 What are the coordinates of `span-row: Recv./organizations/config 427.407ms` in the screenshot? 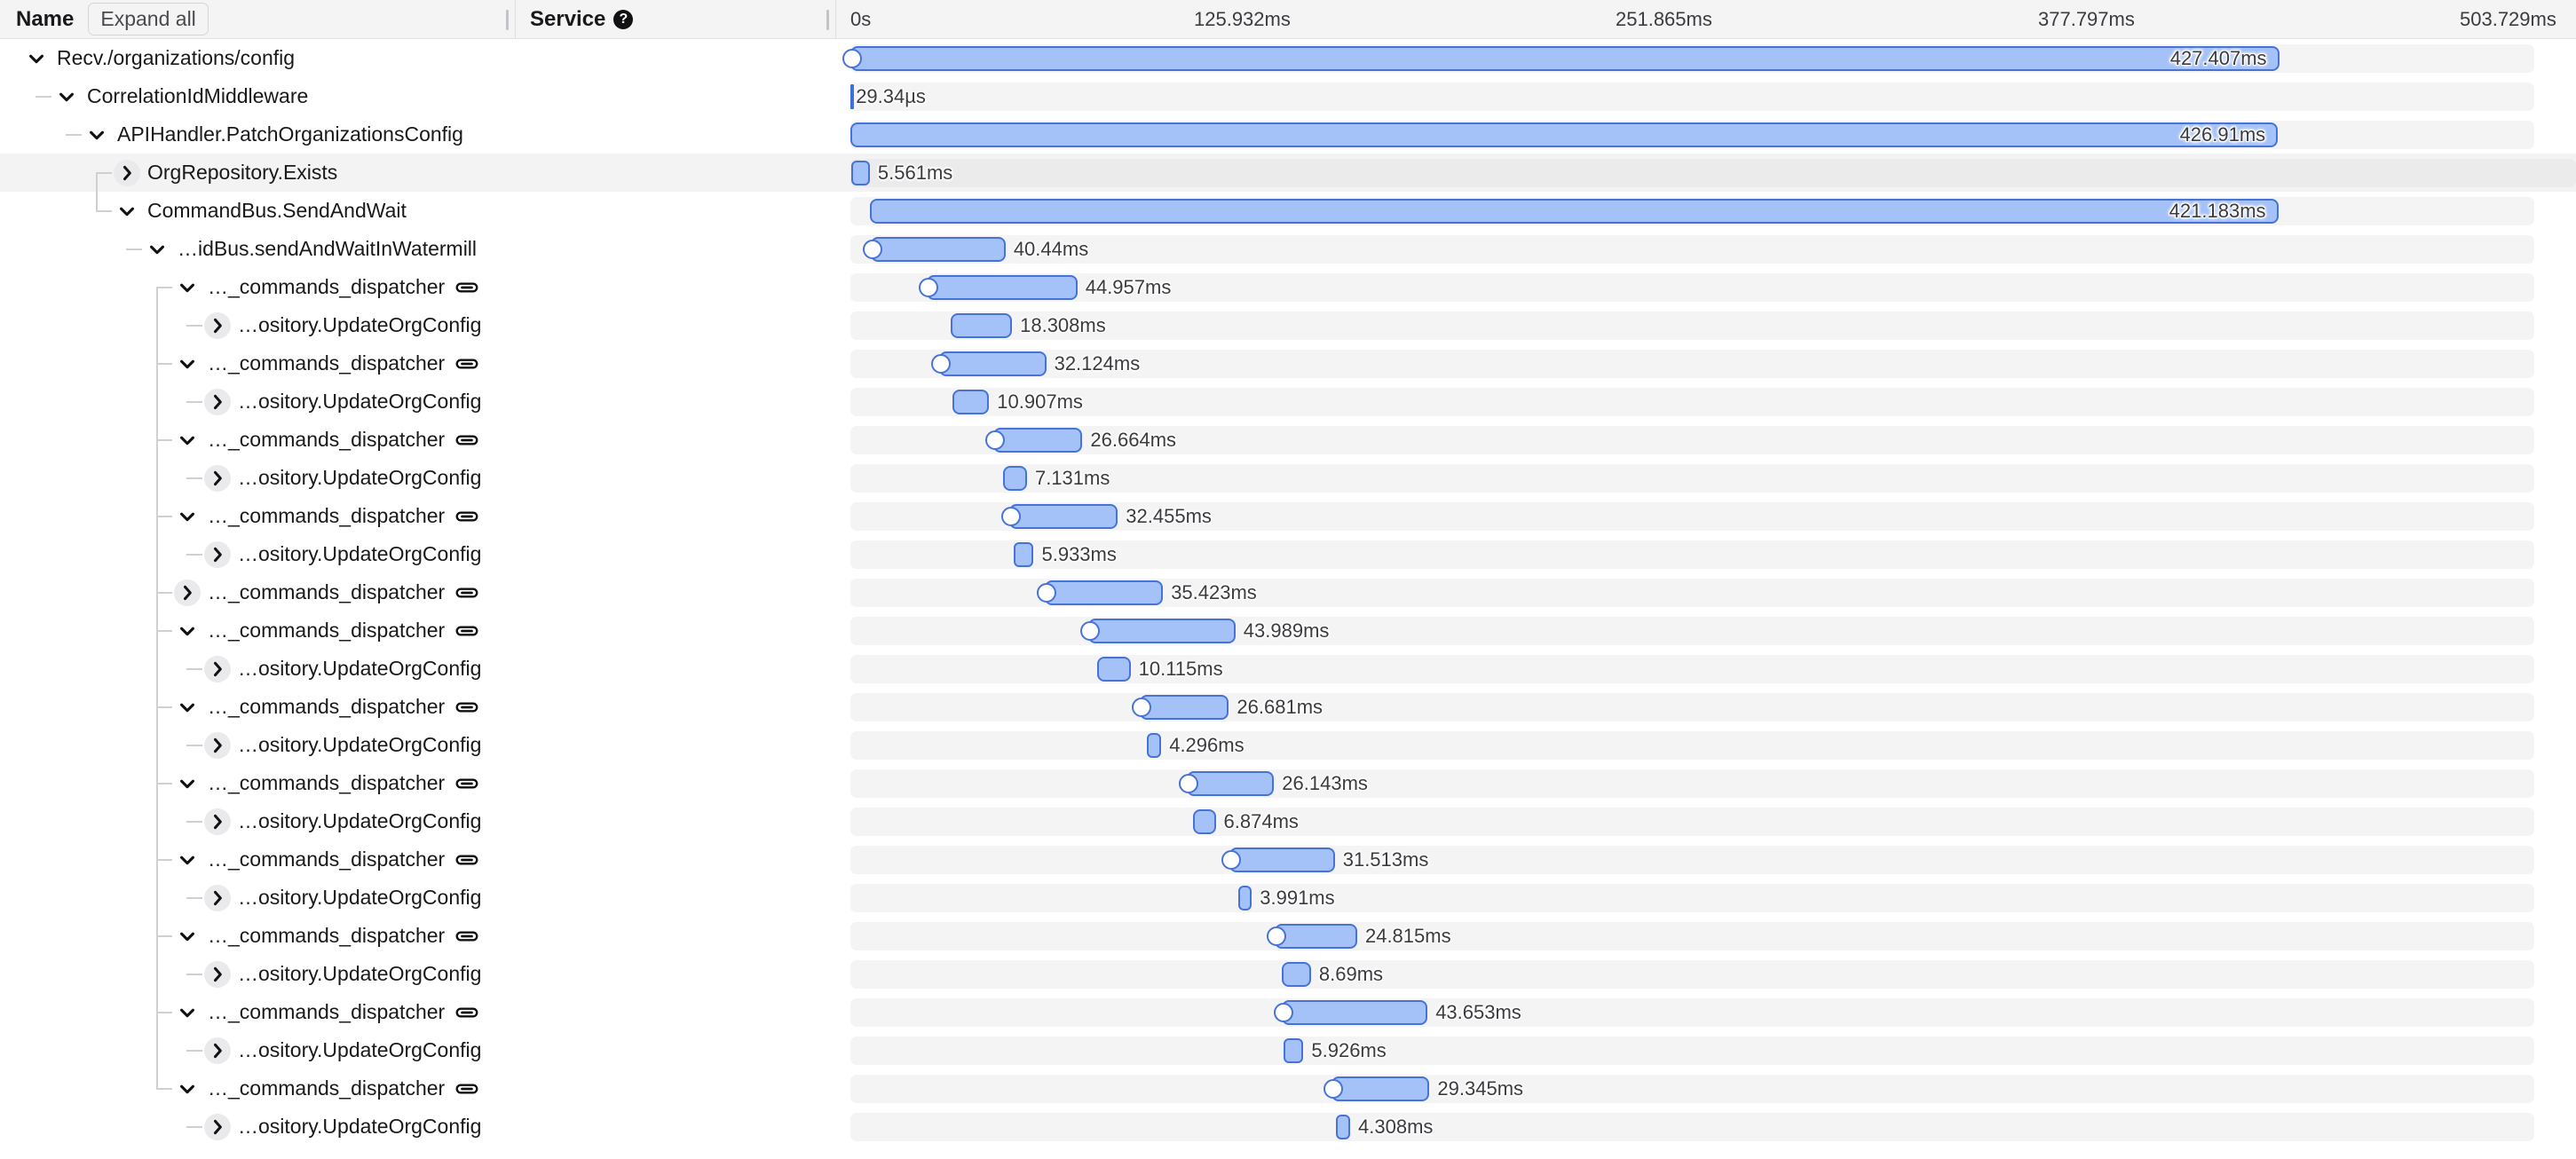 It's located at (1288, 58).